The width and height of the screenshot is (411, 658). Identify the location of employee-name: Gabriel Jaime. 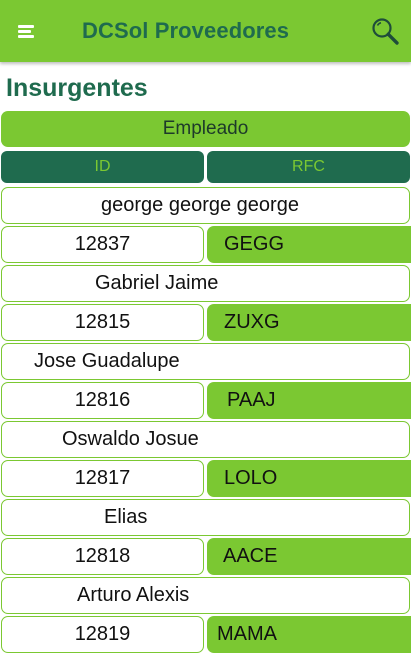
(205, 283).